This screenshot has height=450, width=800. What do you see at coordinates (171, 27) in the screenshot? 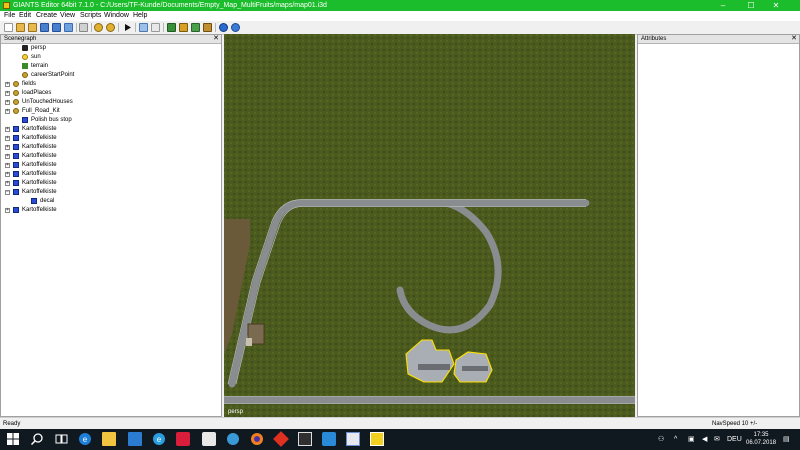
I see `terrain-sculpt-icon` at bounding box center [171, 27].